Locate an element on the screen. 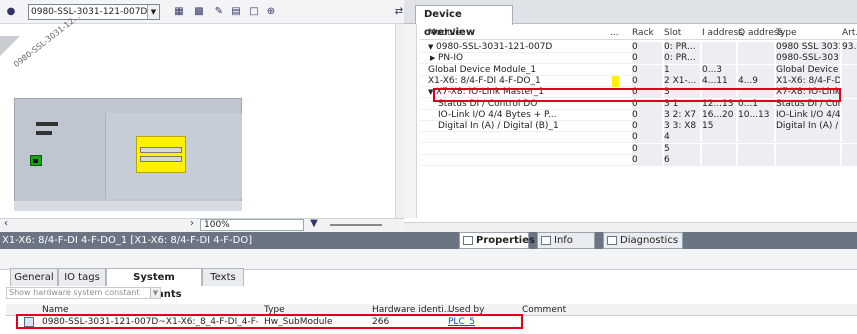  overview-col-4: I address is located at coordinates (722, 33).